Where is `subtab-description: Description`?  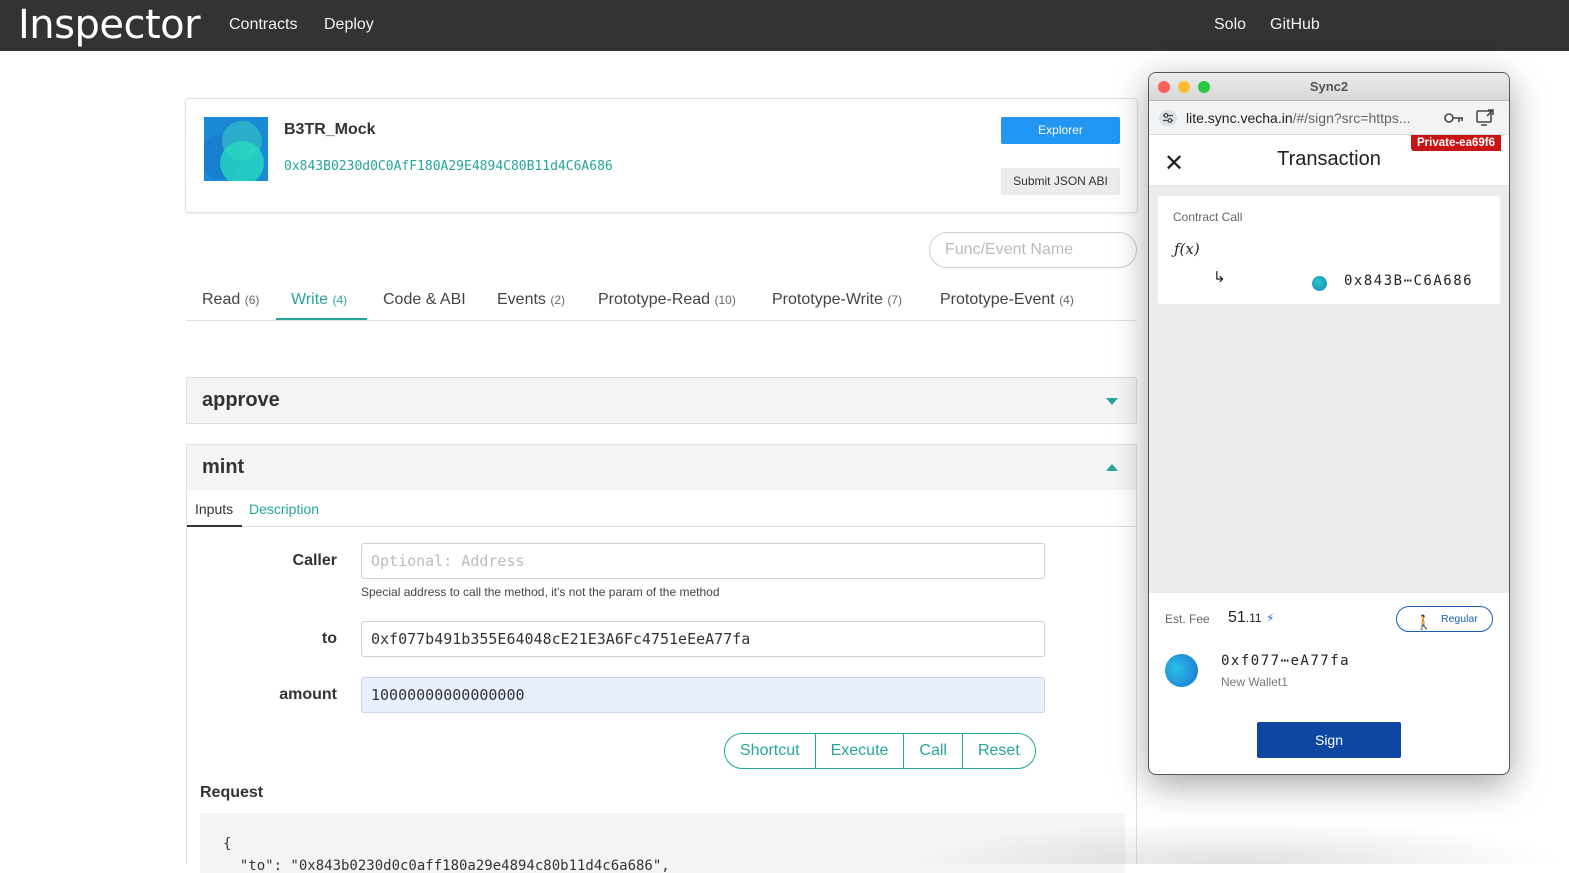 subtab-description: Description is located at coordinates (284, 509).